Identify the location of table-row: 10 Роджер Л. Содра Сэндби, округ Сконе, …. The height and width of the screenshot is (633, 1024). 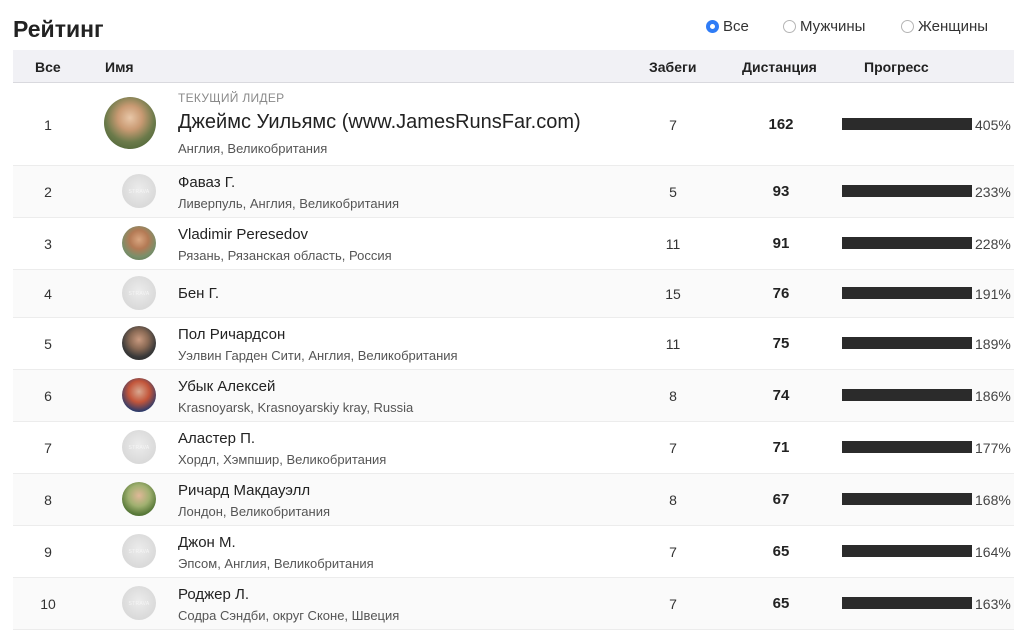
(513, 604).